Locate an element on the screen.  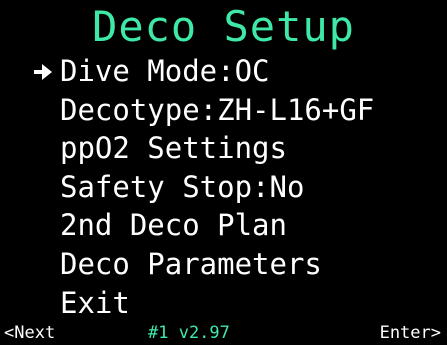
menu-item-safety-stop: Safety Stop:No is located at coordinates (223, 187).